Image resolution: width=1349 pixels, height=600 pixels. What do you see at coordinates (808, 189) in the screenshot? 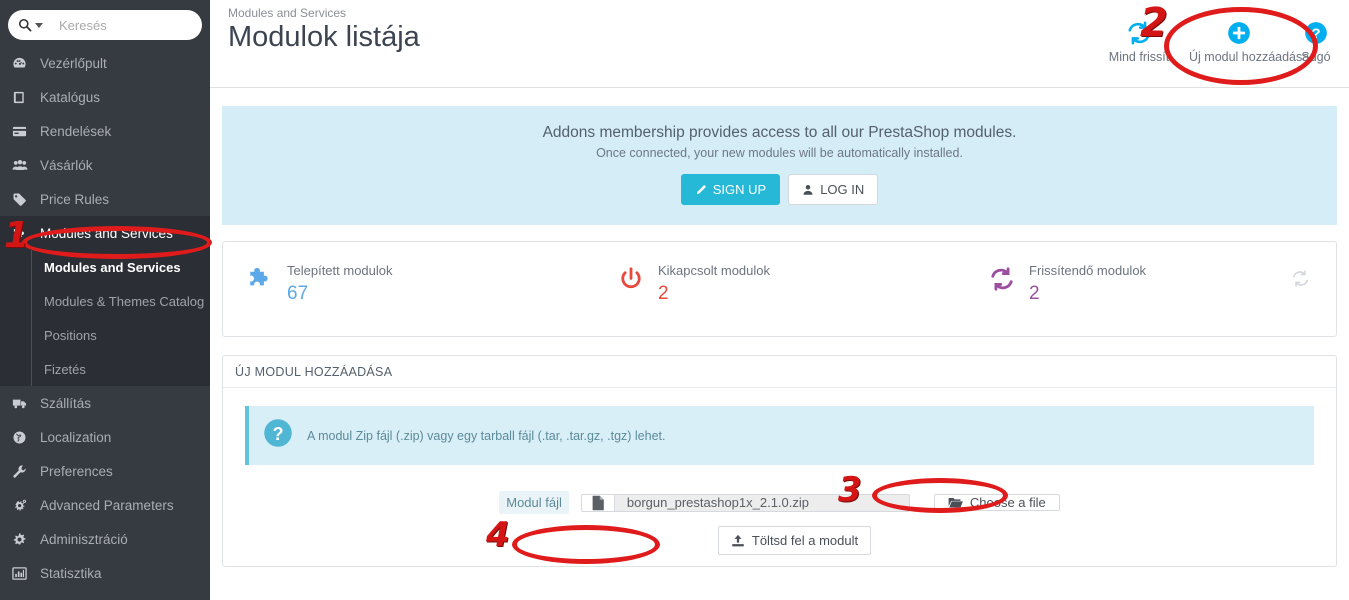
I see `user-icon` at bounding box center [808, 189].